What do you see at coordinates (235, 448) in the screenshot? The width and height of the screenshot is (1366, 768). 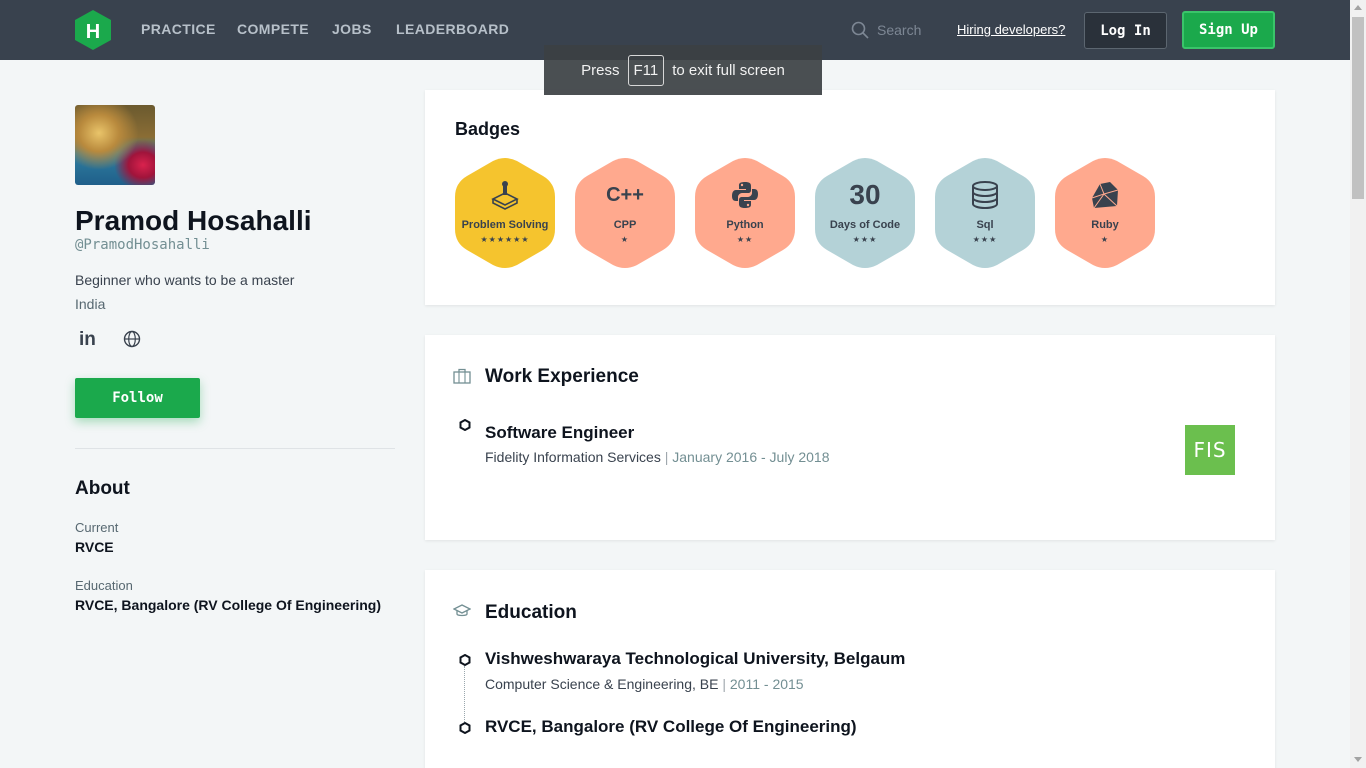 I see `profile-divider` at bounding box center [235, 448].